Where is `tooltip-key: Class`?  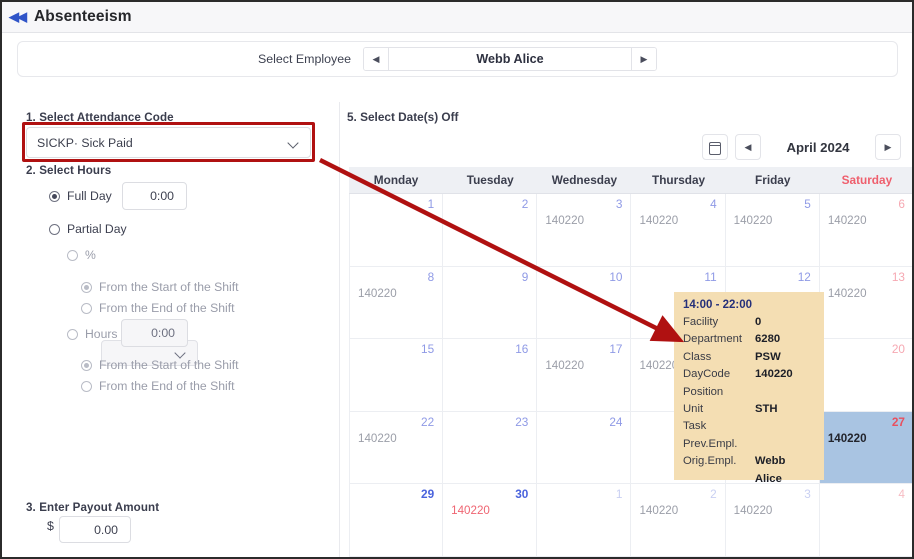 tooltip-key: Class is located at coordinates (697, 356).